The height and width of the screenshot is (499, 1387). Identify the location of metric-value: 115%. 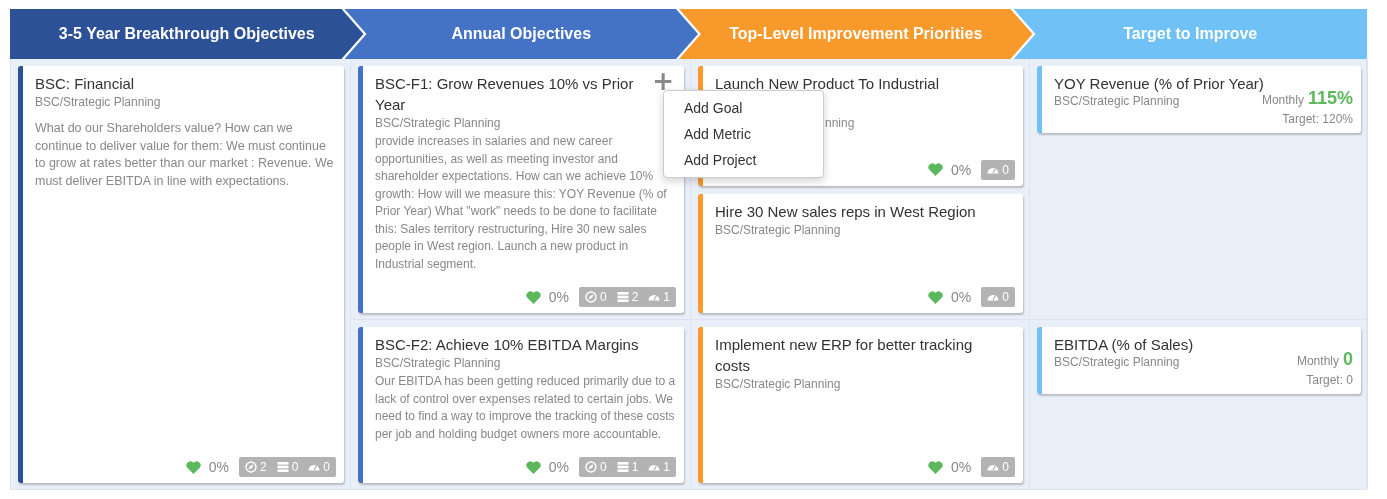
(1330, 98).